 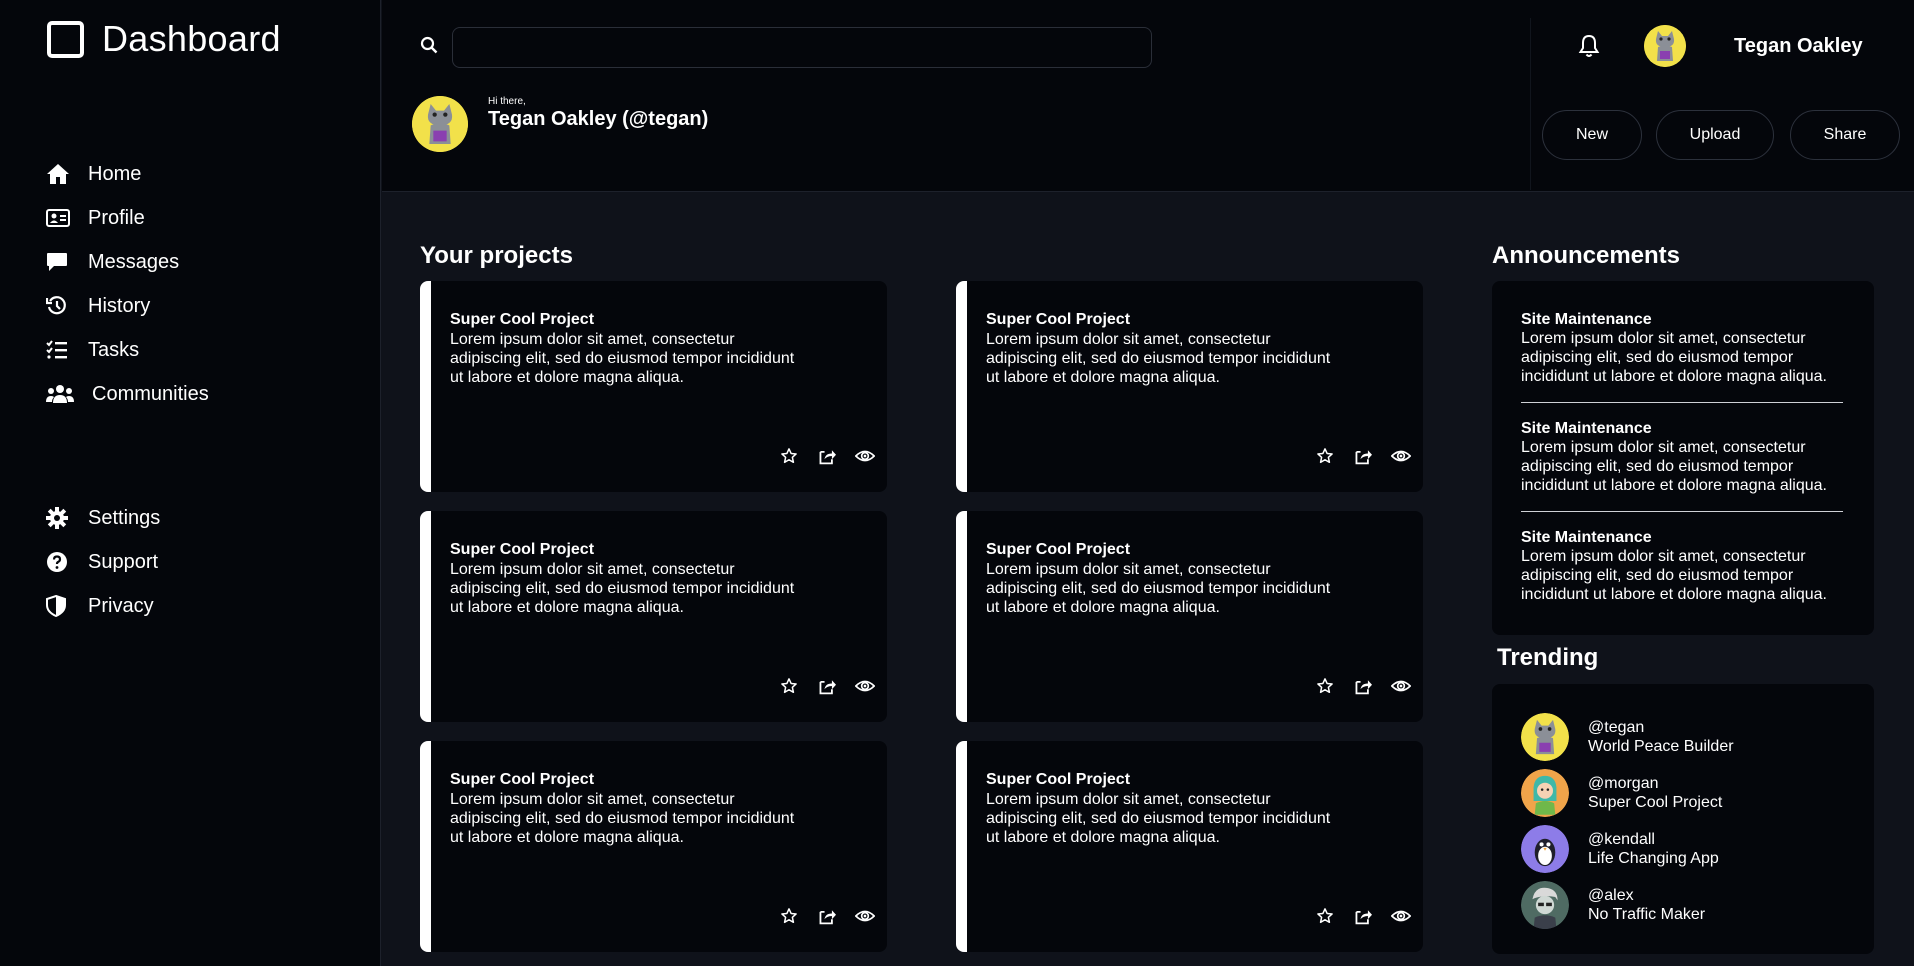 What do you see at coordinates (1798, 46) in the screenshot?
I see `header-user-name: Tegan Oakley` at bounding box center [1798, 46].